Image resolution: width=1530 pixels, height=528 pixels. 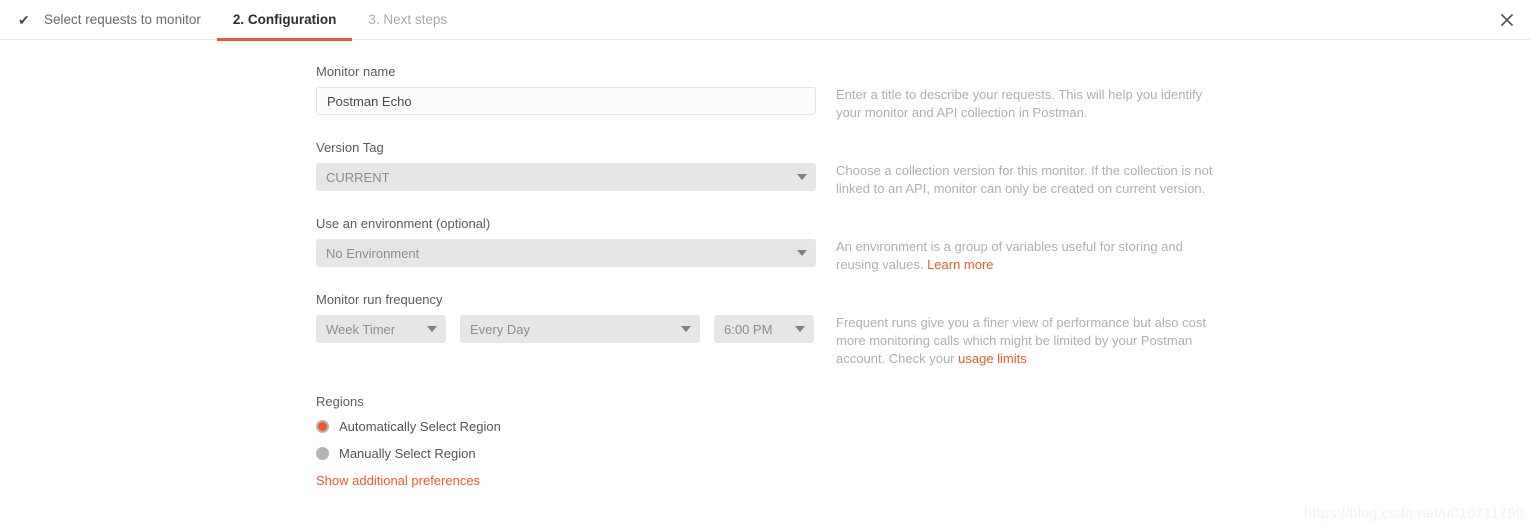 What do you see at coordinates (566, 253) in the screenshot?
I see `environment-select: No Environment` at bounding box center [566, 253].